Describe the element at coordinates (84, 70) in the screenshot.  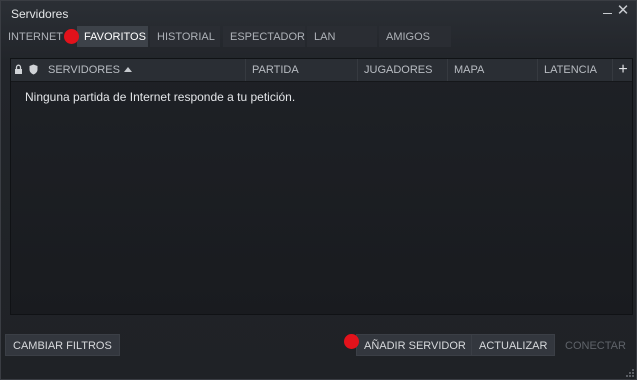
I see `column-label: SERVIDORES` at that location.